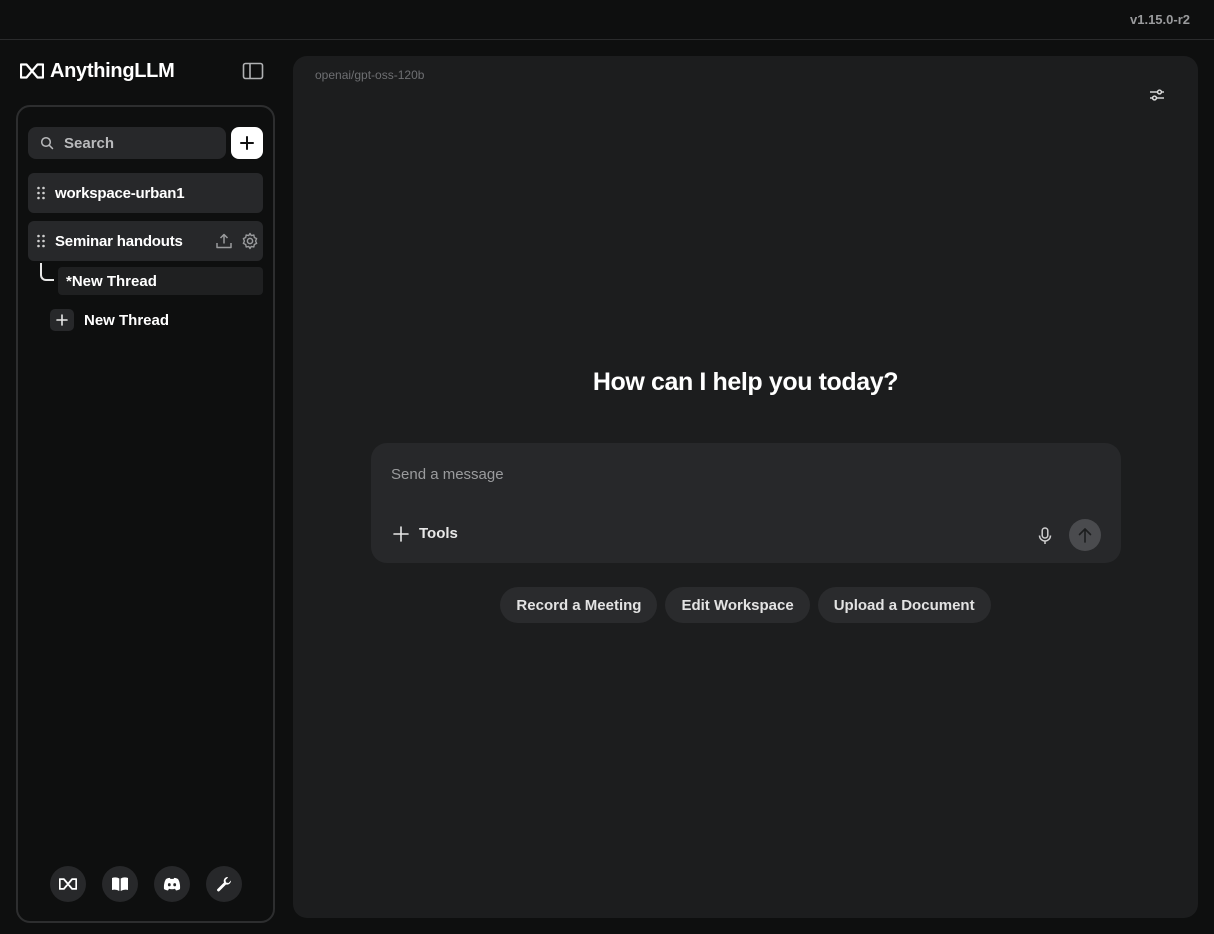 The width and height of the screenshot is (1214, 934). I want to click on send-button, so click(1085, 535).